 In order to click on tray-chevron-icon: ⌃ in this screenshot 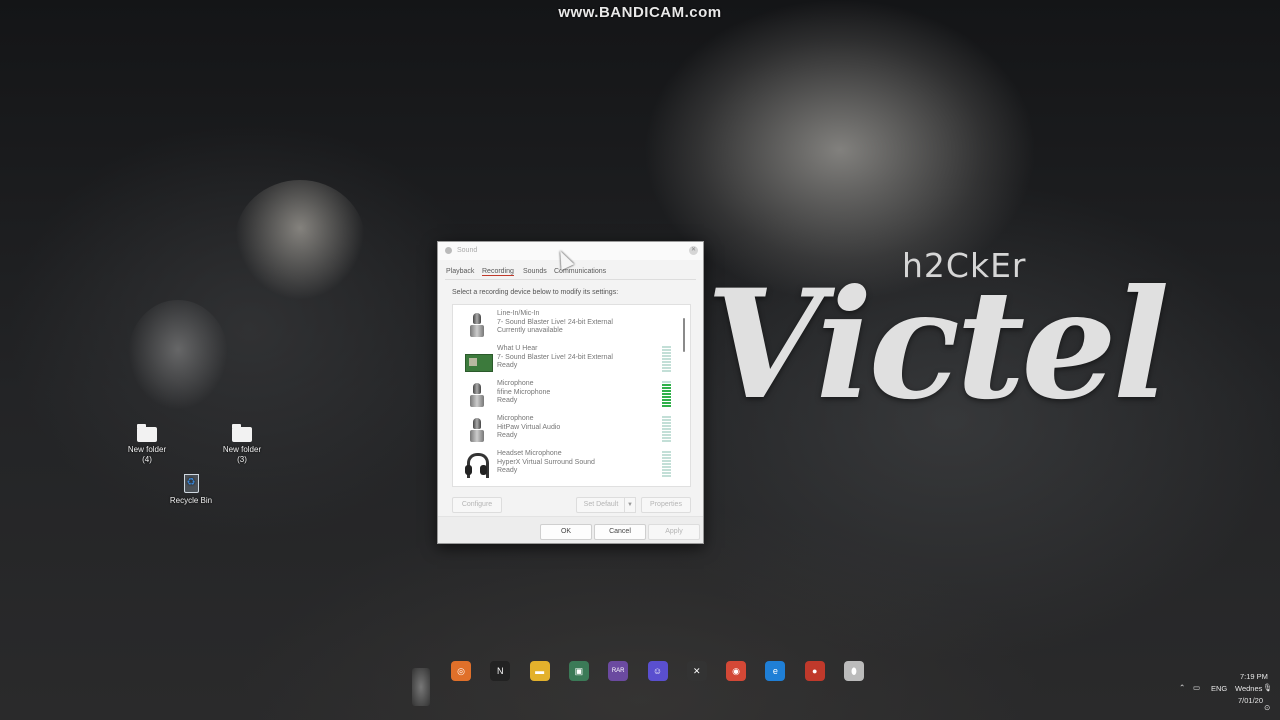, I will do `click(1182, 687)`.